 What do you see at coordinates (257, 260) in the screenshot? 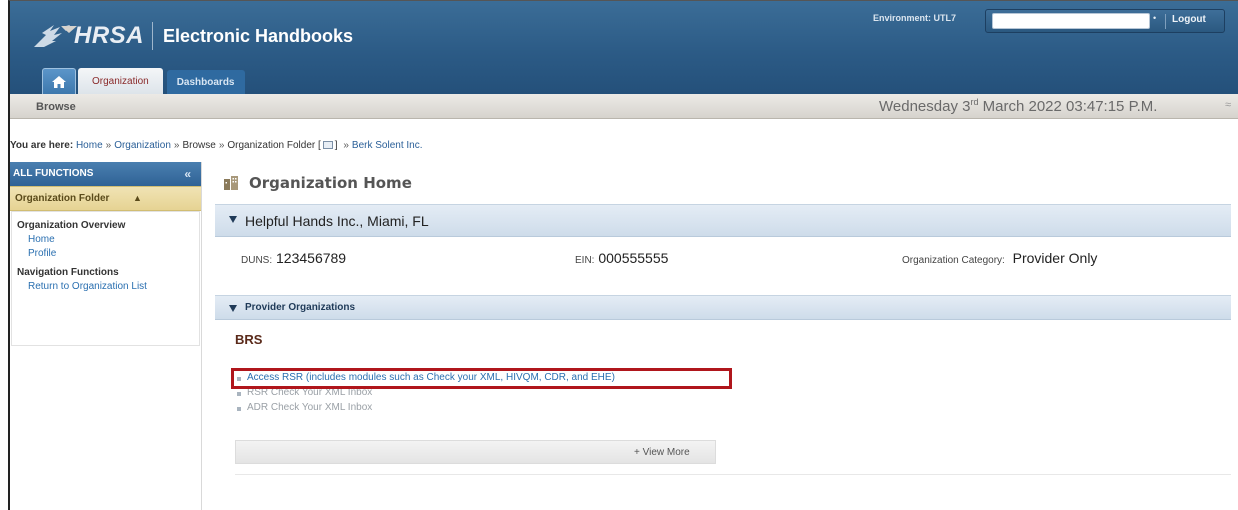
I see `duns-label: DUNS:` at bounding box center [257, 260].